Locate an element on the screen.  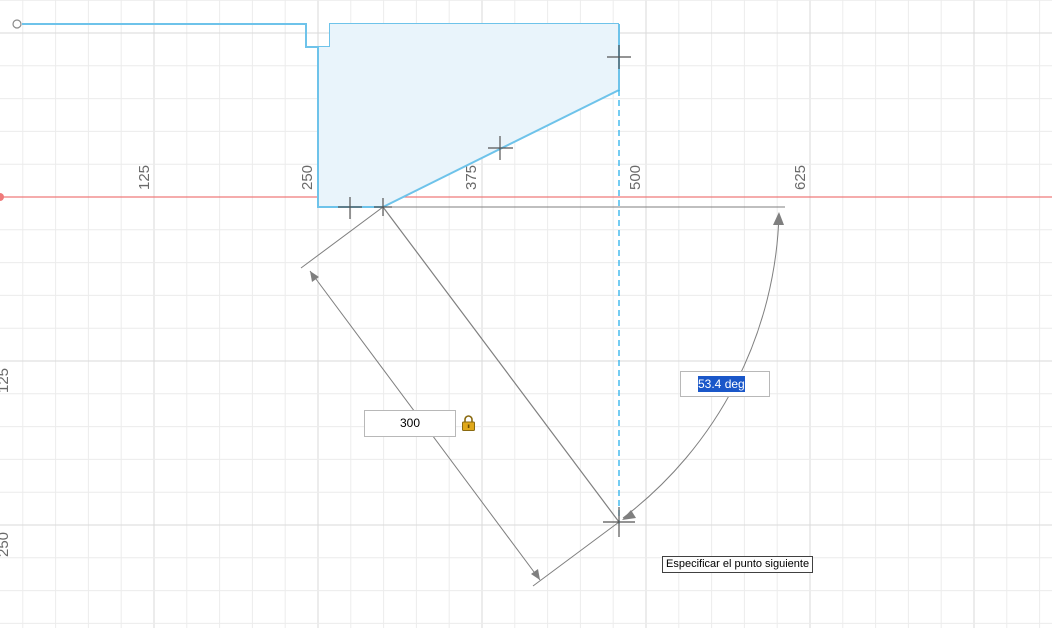
angle-dimension-input: 53.4 deg is located at coordinates (725, 384).